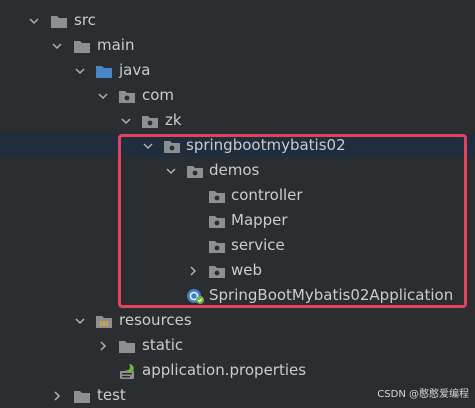 This screenshot has height=408, width=475. What do you see at coordinates (423, 394) in the screenshot?
I see `watermark: CSDN @憨憨爱编程` at bounding box center [423, 394].